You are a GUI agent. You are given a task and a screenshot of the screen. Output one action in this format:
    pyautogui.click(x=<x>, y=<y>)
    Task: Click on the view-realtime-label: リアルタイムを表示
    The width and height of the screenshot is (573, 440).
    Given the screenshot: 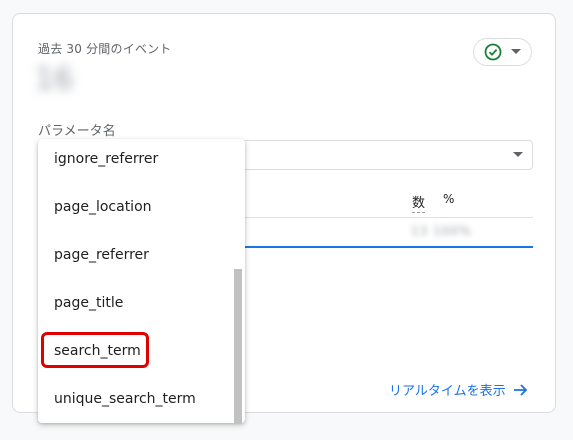 What is the action you would take?
    pyautogui.click(x=447, y=391)
    